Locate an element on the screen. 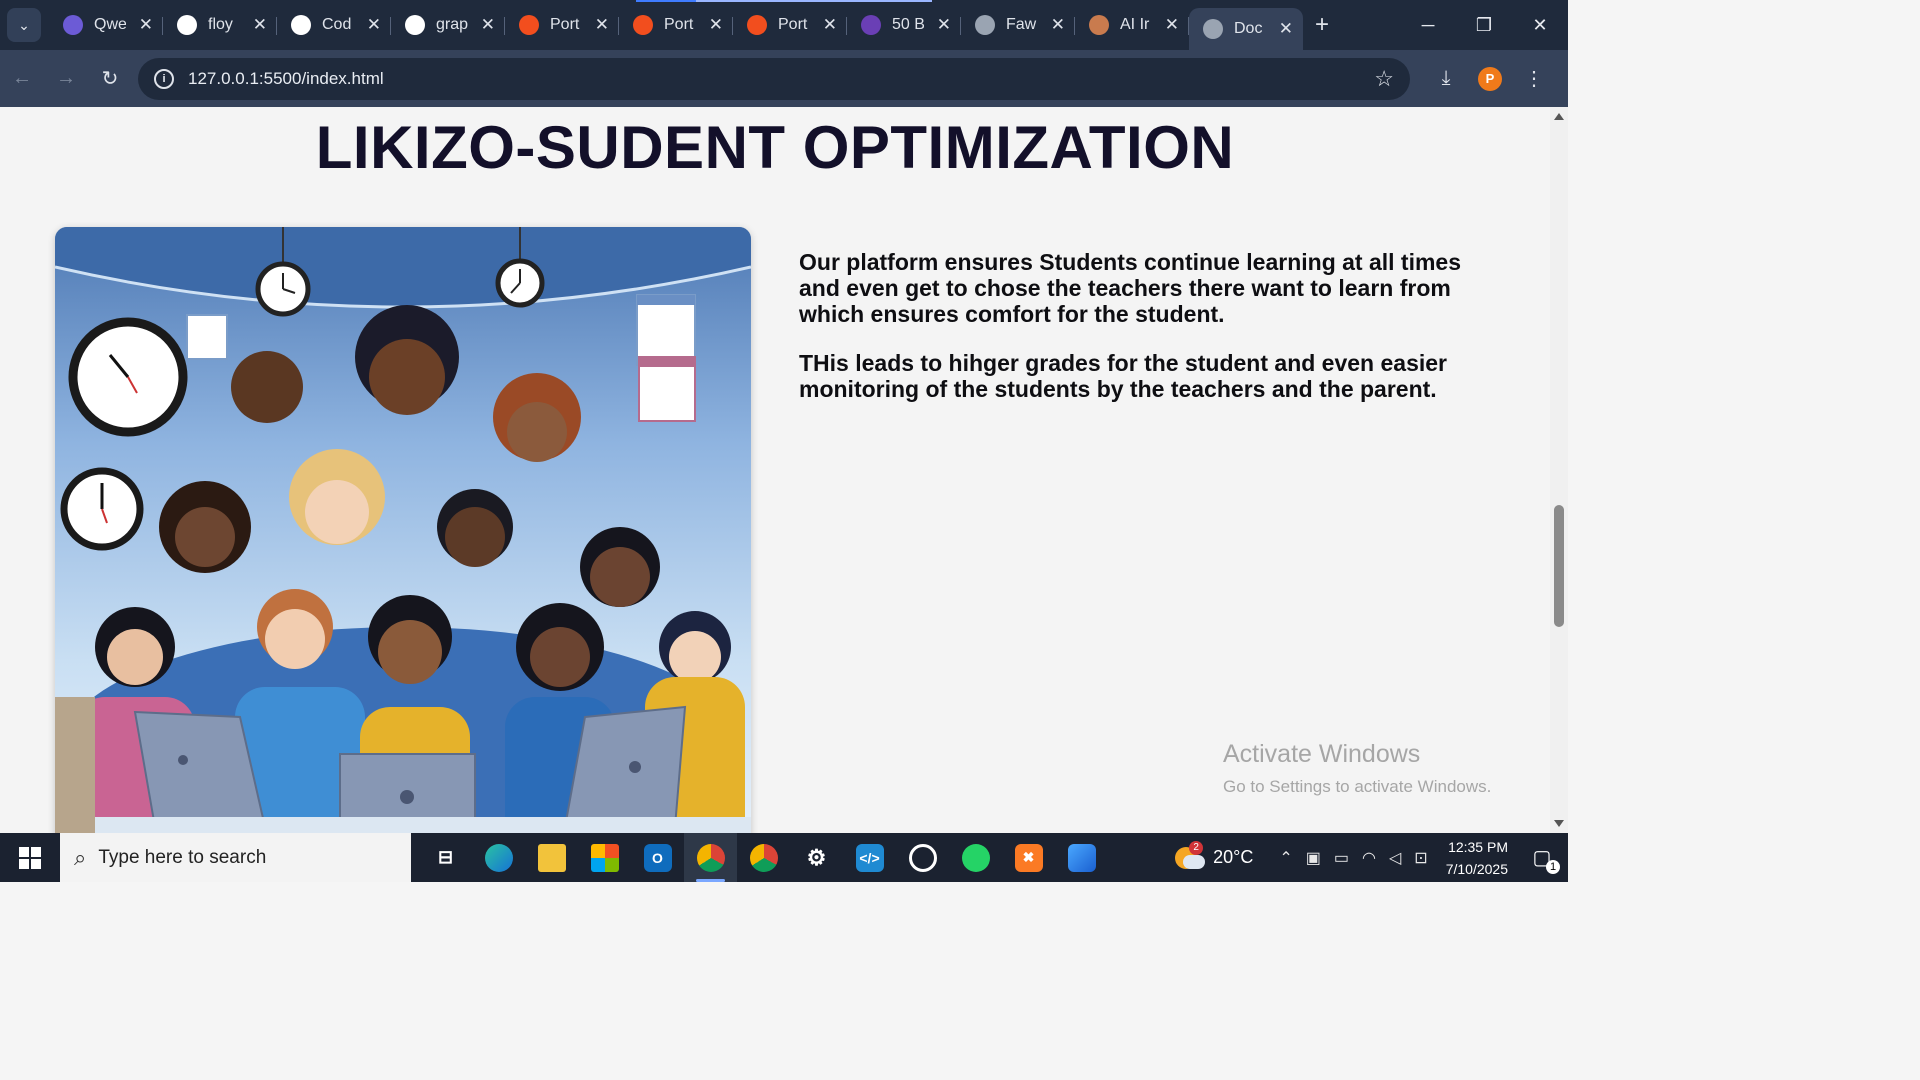  windows-logo-icon is located at coordinates (30, 857).